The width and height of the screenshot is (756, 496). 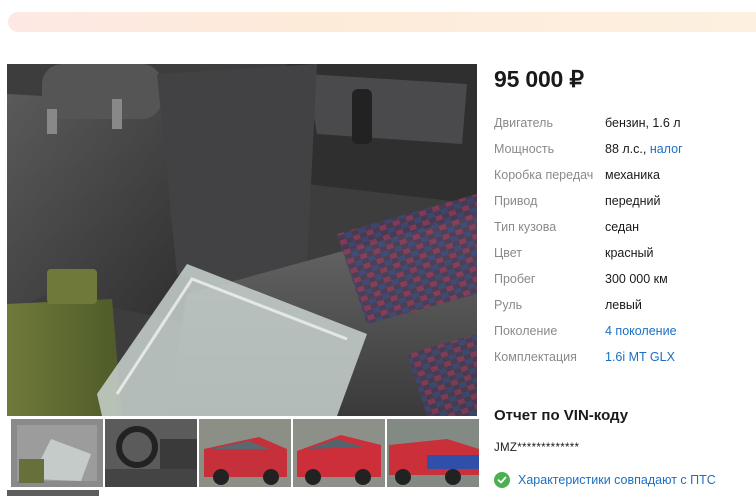 What do you see at coordinates (539, 79) in the screenshot?
I see `price: 95 000 ₽` at bounding box center [539, 79].